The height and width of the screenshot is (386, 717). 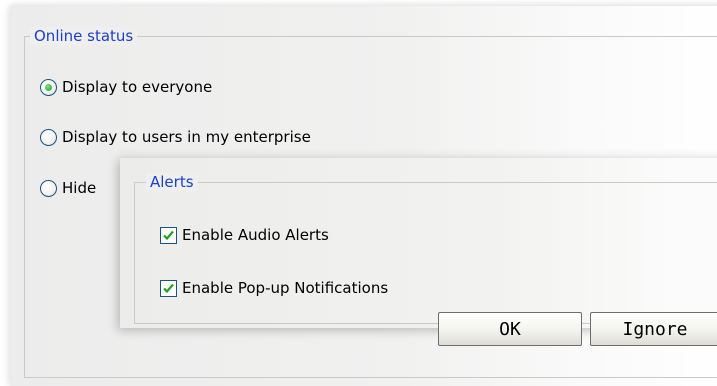 I want to click on checkbox-label: Enable Audio Alerts, so click(x=255, y=235).